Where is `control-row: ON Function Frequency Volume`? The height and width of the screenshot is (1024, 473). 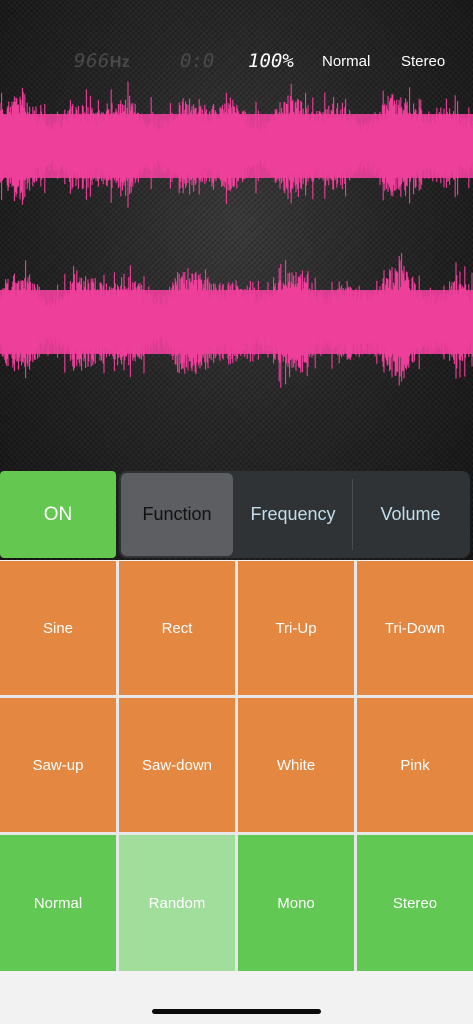
control-row: ON Function Frequency Volume is located at coordinates (236, 515).